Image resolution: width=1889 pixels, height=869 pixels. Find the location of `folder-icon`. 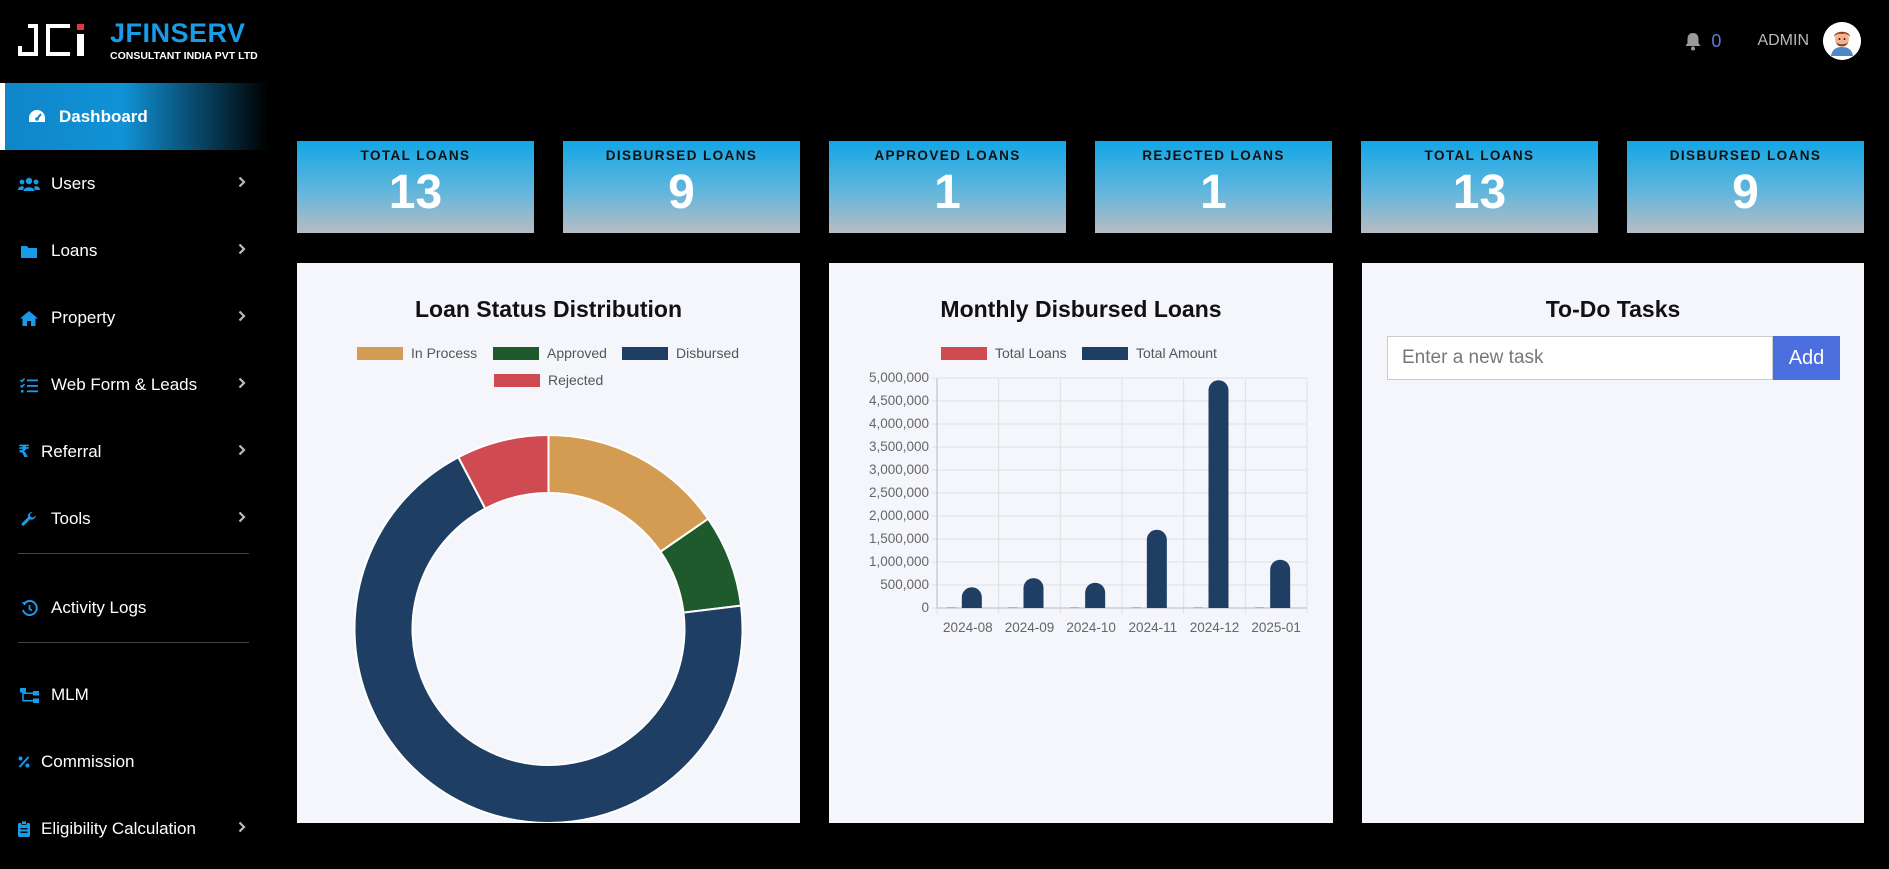

folder-icon is located at coordinates (29, 251).